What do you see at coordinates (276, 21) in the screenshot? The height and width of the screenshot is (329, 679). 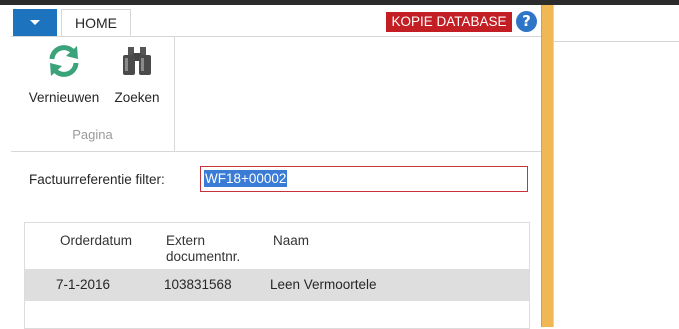 I see `ribbon-tab-row: HOME KOPIE DATABASE ?` at bounding box center [276, 21].